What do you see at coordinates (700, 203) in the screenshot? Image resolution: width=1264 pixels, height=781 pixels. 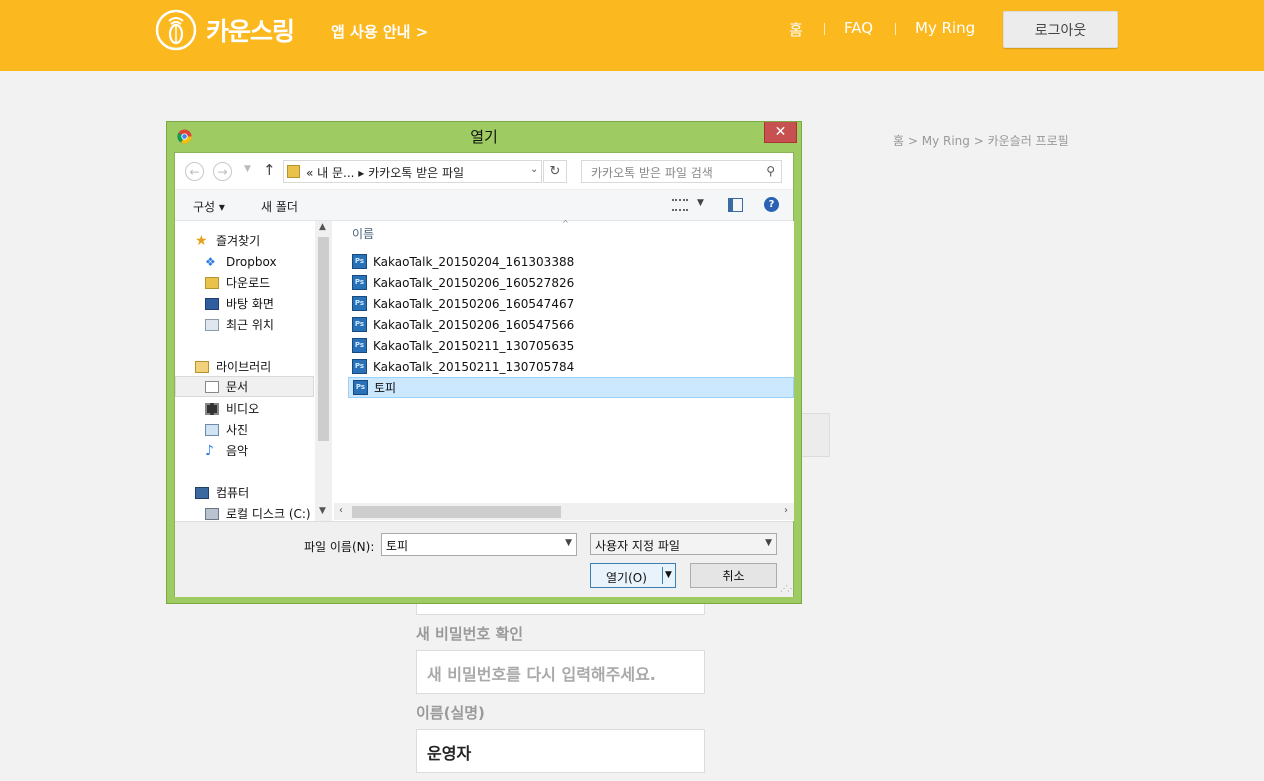 I see `view-dropdown-icon: ▼` at bounding box center [700, 203].